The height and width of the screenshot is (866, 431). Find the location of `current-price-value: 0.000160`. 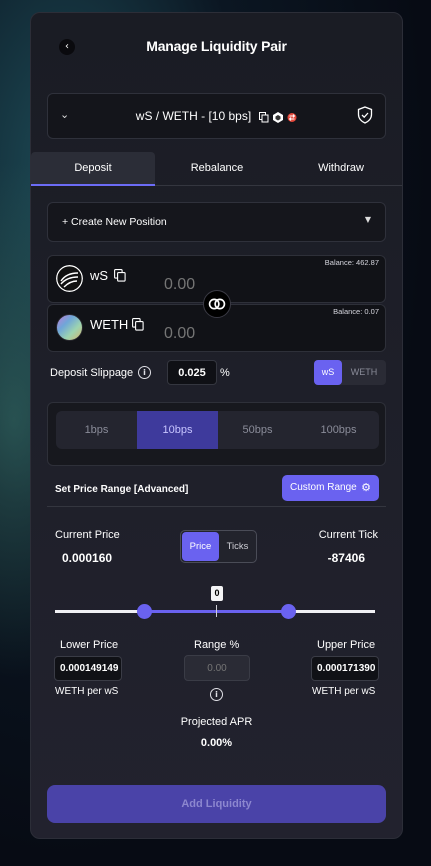

current-price-value: 0.000160 is located at coordinates (87, 558).